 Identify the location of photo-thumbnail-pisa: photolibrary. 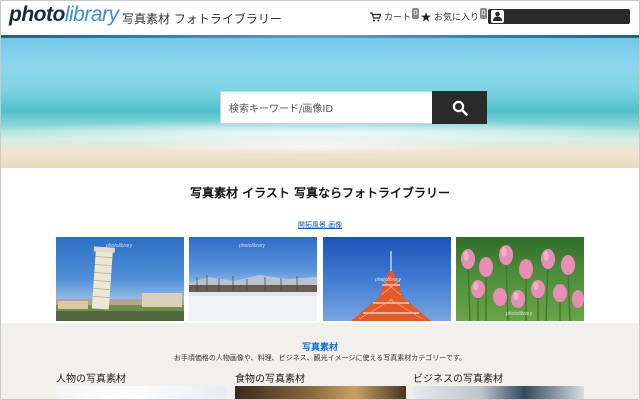
(120, 279).